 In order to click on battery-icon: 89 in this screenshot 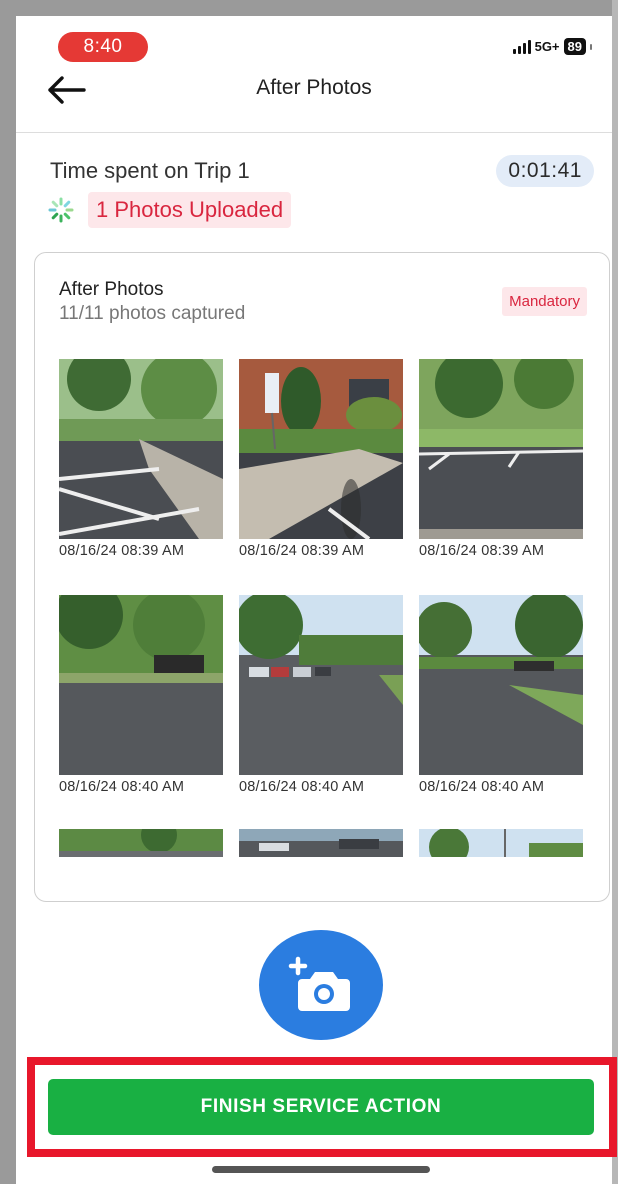, I will do `click(574, 46)`.